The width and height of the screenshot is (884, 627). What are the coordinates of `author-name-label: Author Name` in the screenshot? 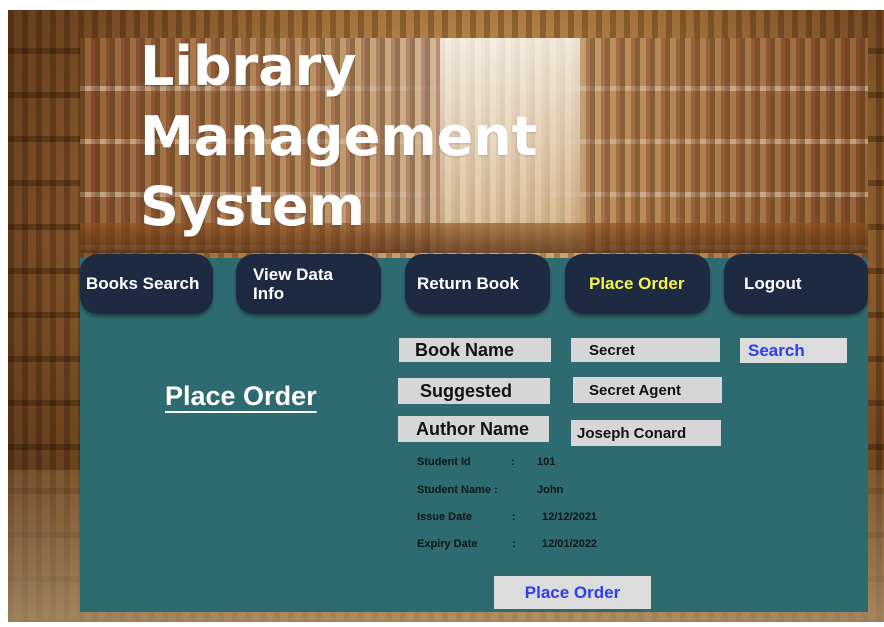 It's located at (473, 429).